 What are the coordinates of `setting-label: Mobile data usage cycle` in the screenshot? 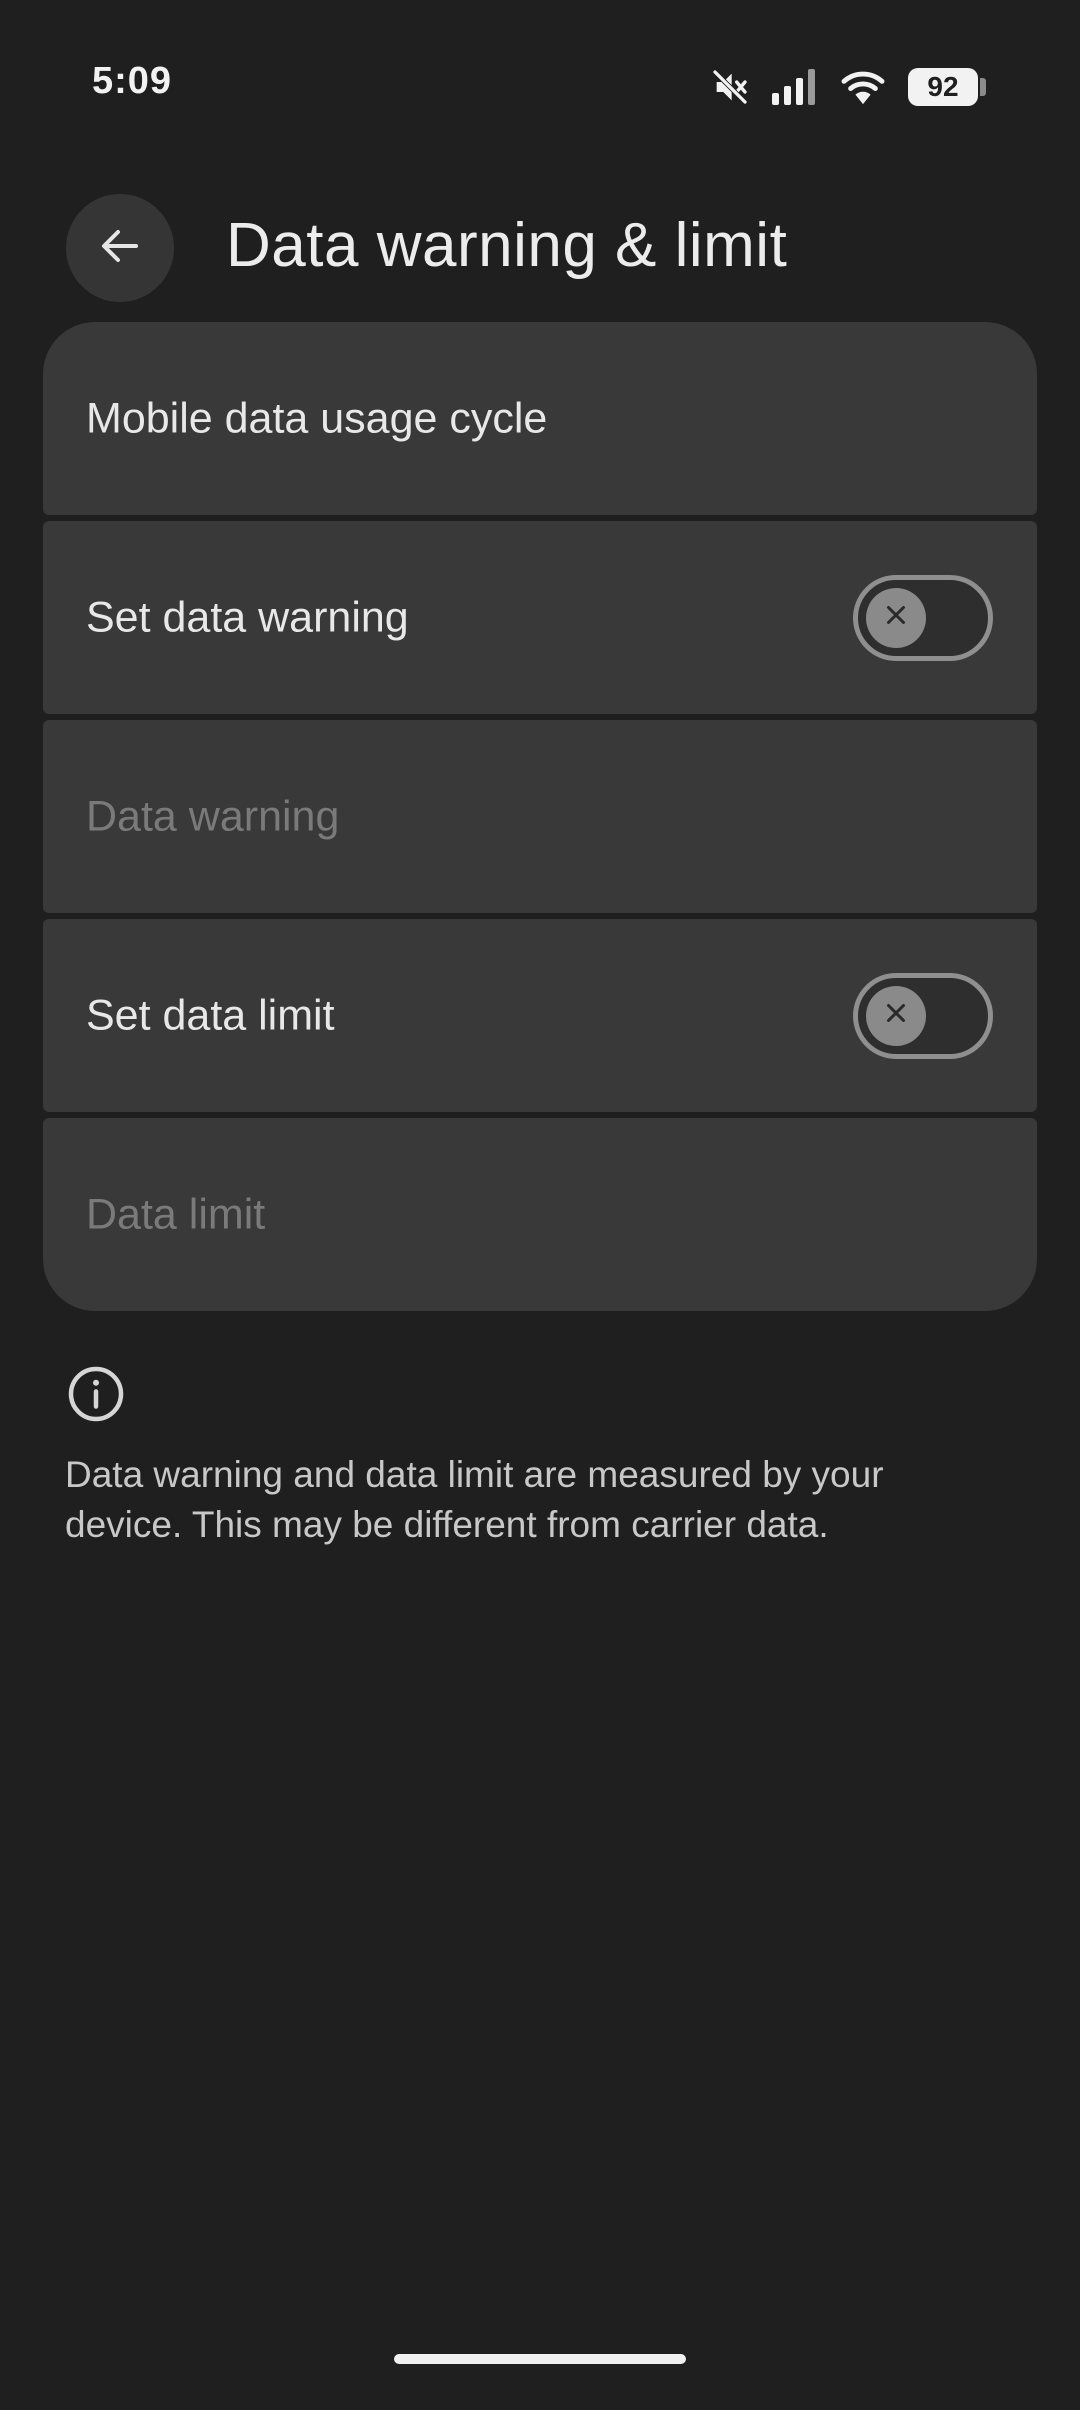 It's located at (317, 418).